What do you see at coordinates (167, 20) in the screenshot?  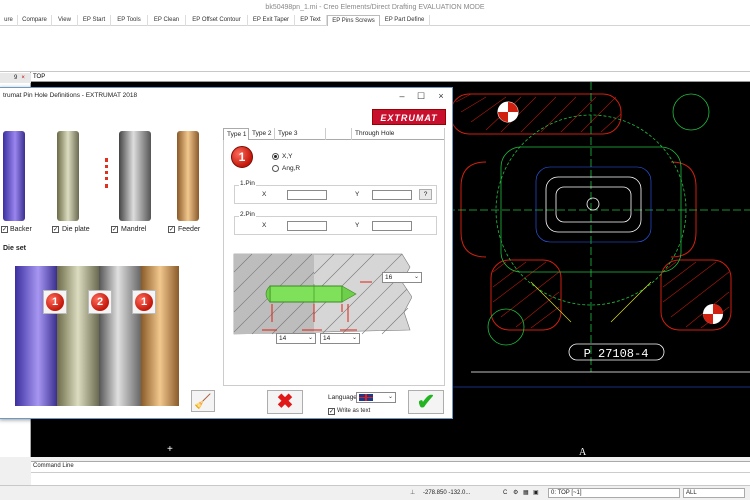 I see `tab-ep-clean: EP Clean` at bounding box center [167, 20].